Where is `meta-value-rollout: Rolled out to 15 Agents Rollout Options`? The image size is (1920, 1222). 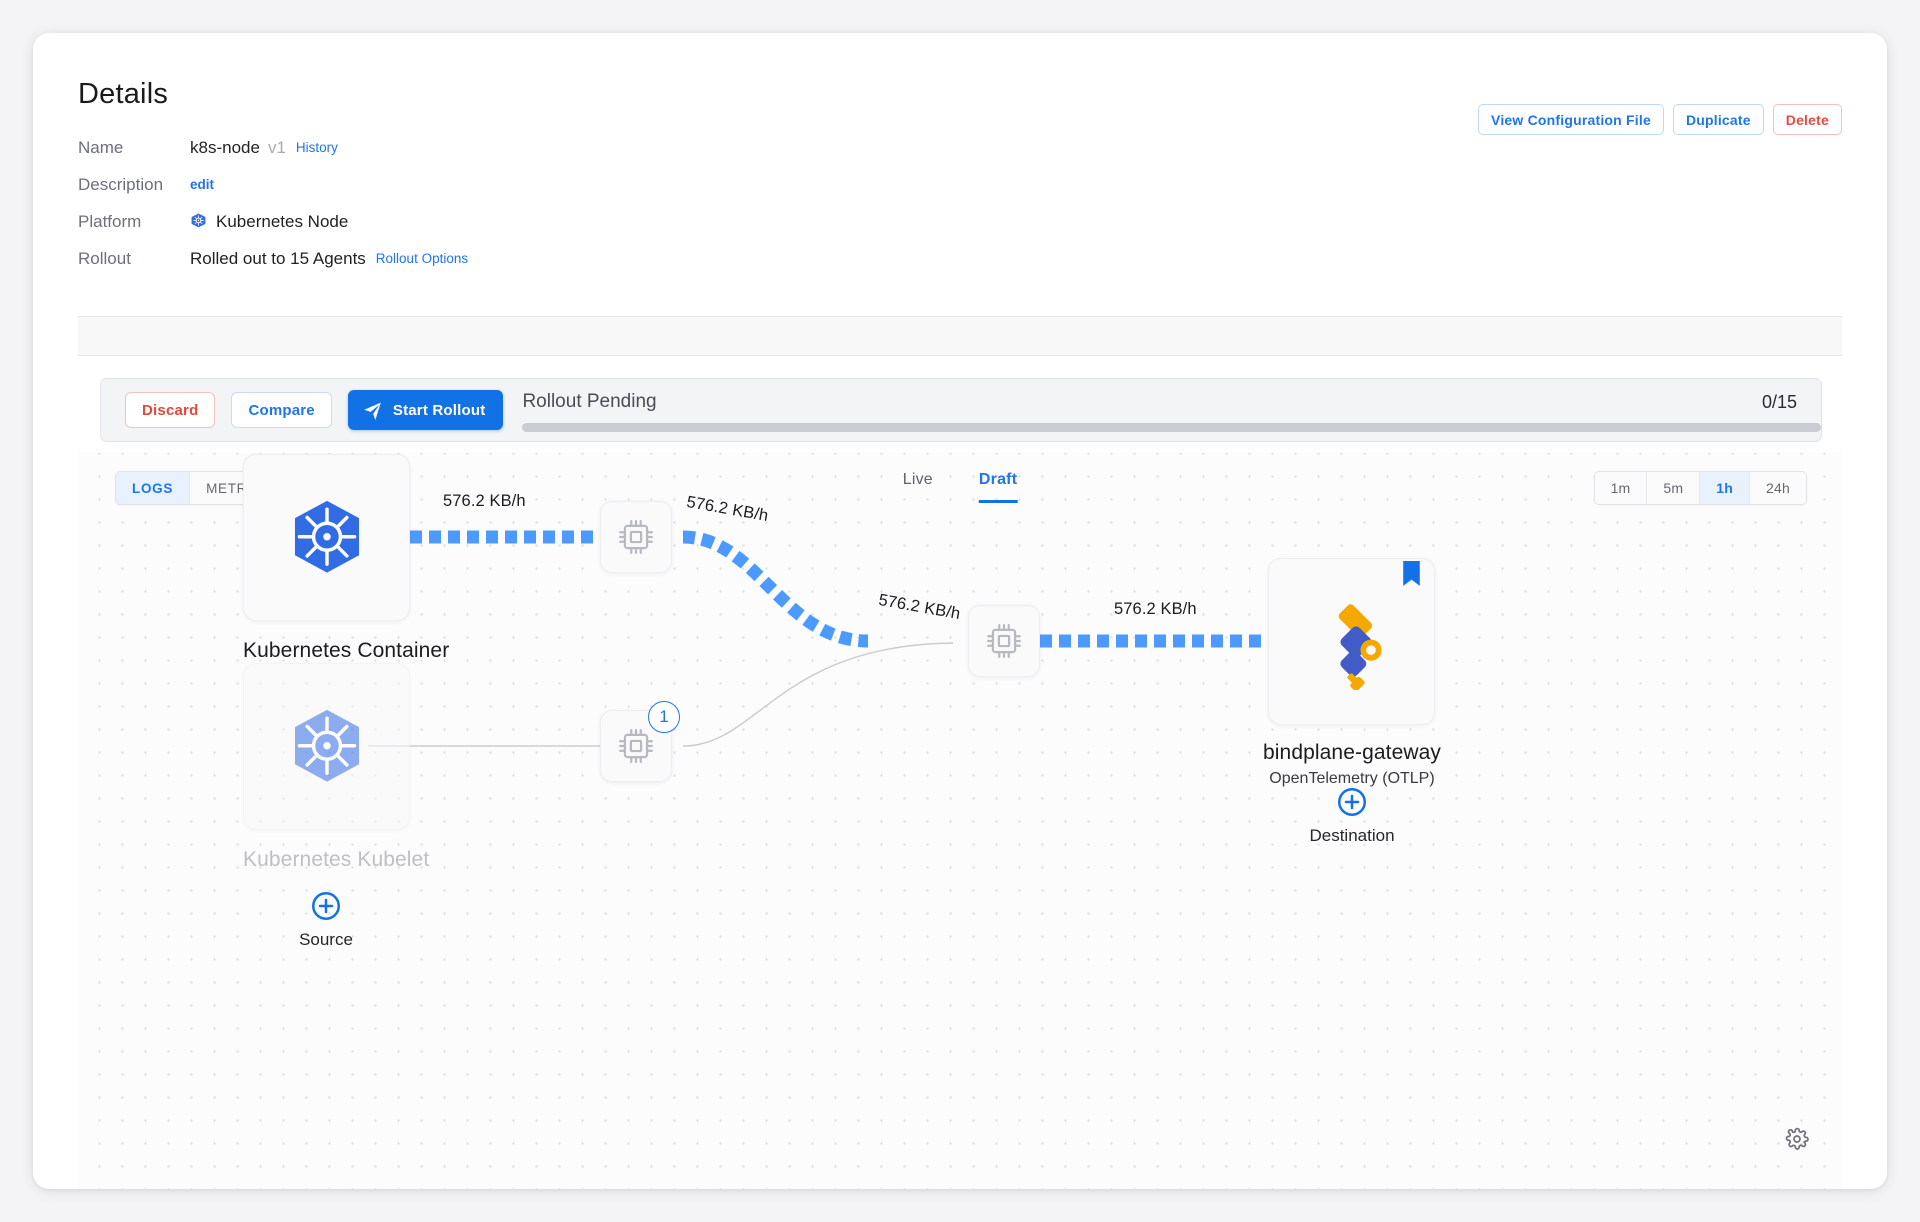
meta-value-rollout: Rolled out to 15 Agents Rollout Options is located at coordinates (329, 259).